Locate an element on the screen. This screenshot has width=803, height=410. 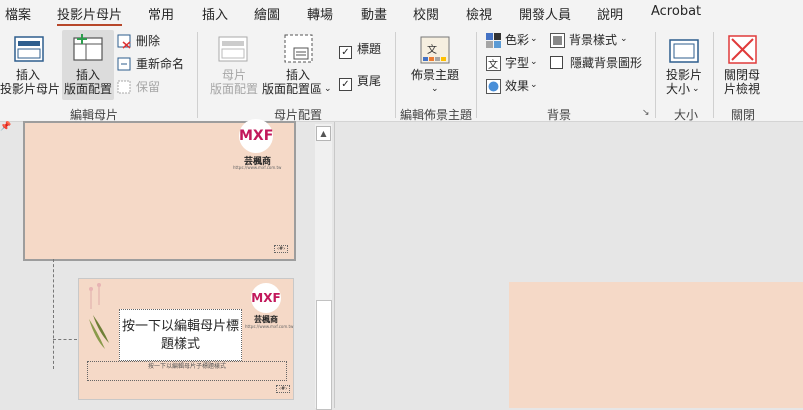
edit-theme-group-label: 編輯佈景主題 is located at coordinates (436, 115).